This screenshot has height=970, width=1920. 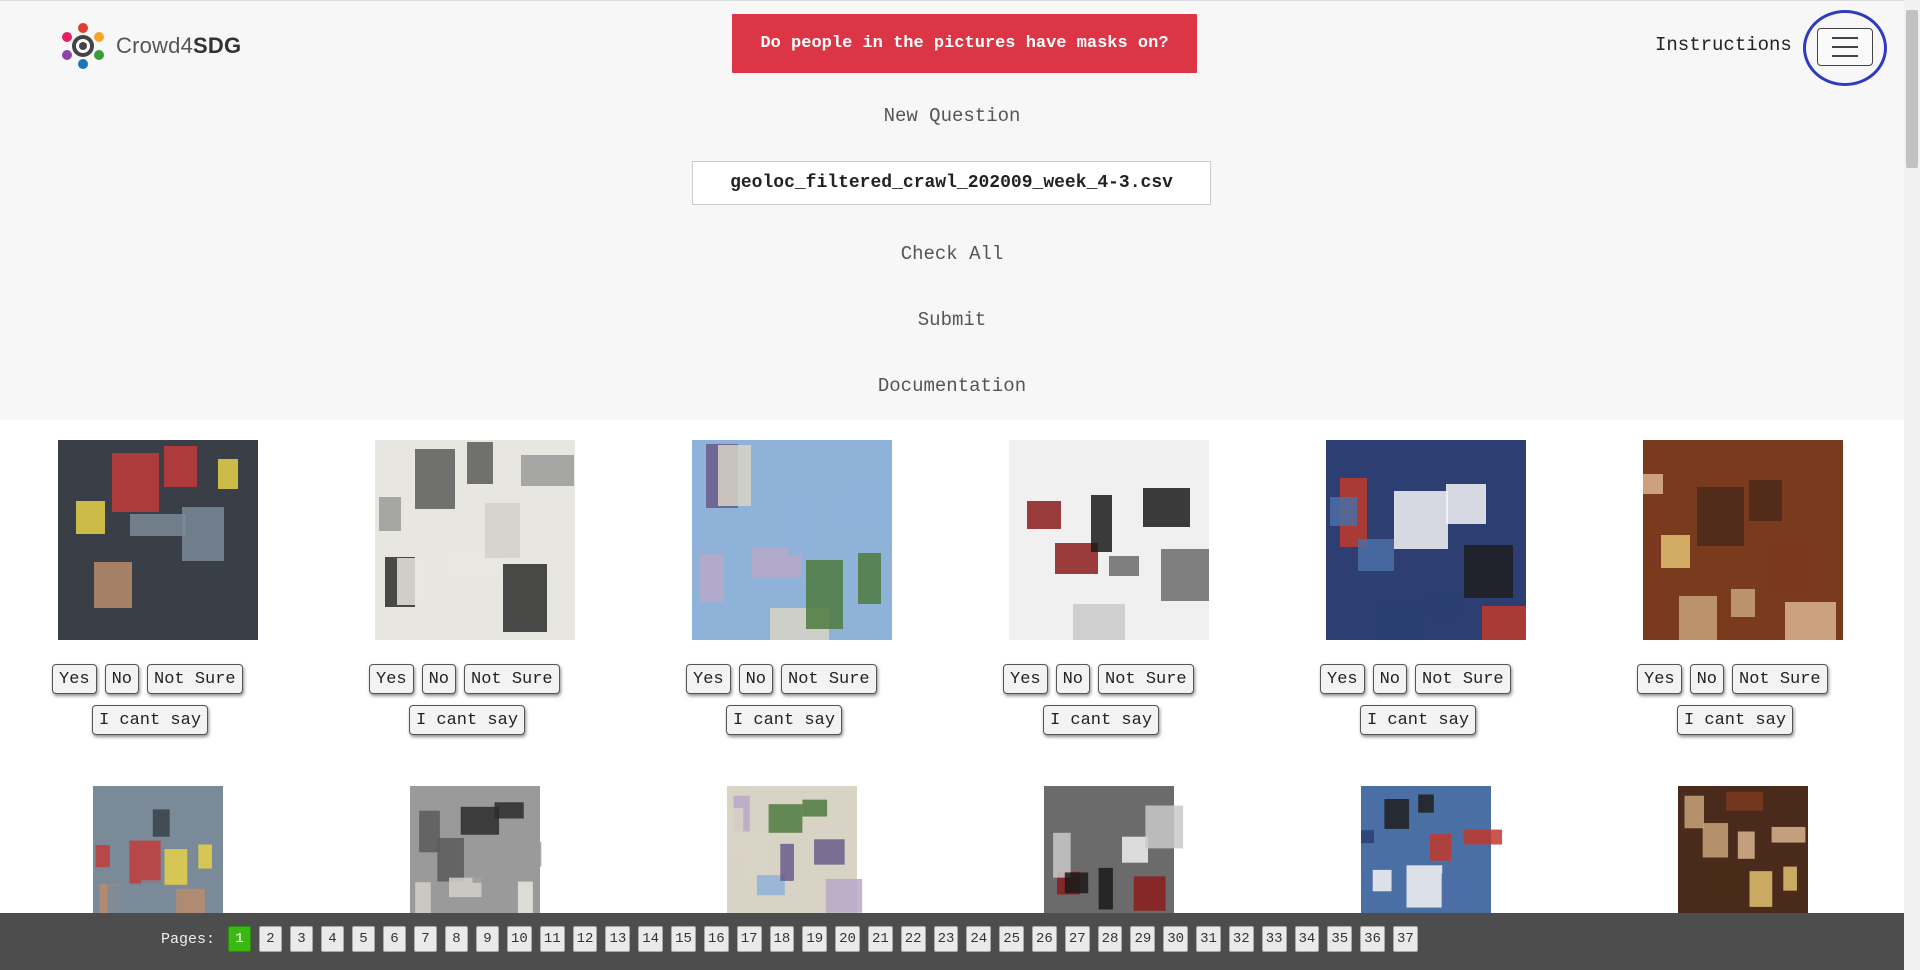 I want to click on page-4-button: 4, so click(x=332, y=939).